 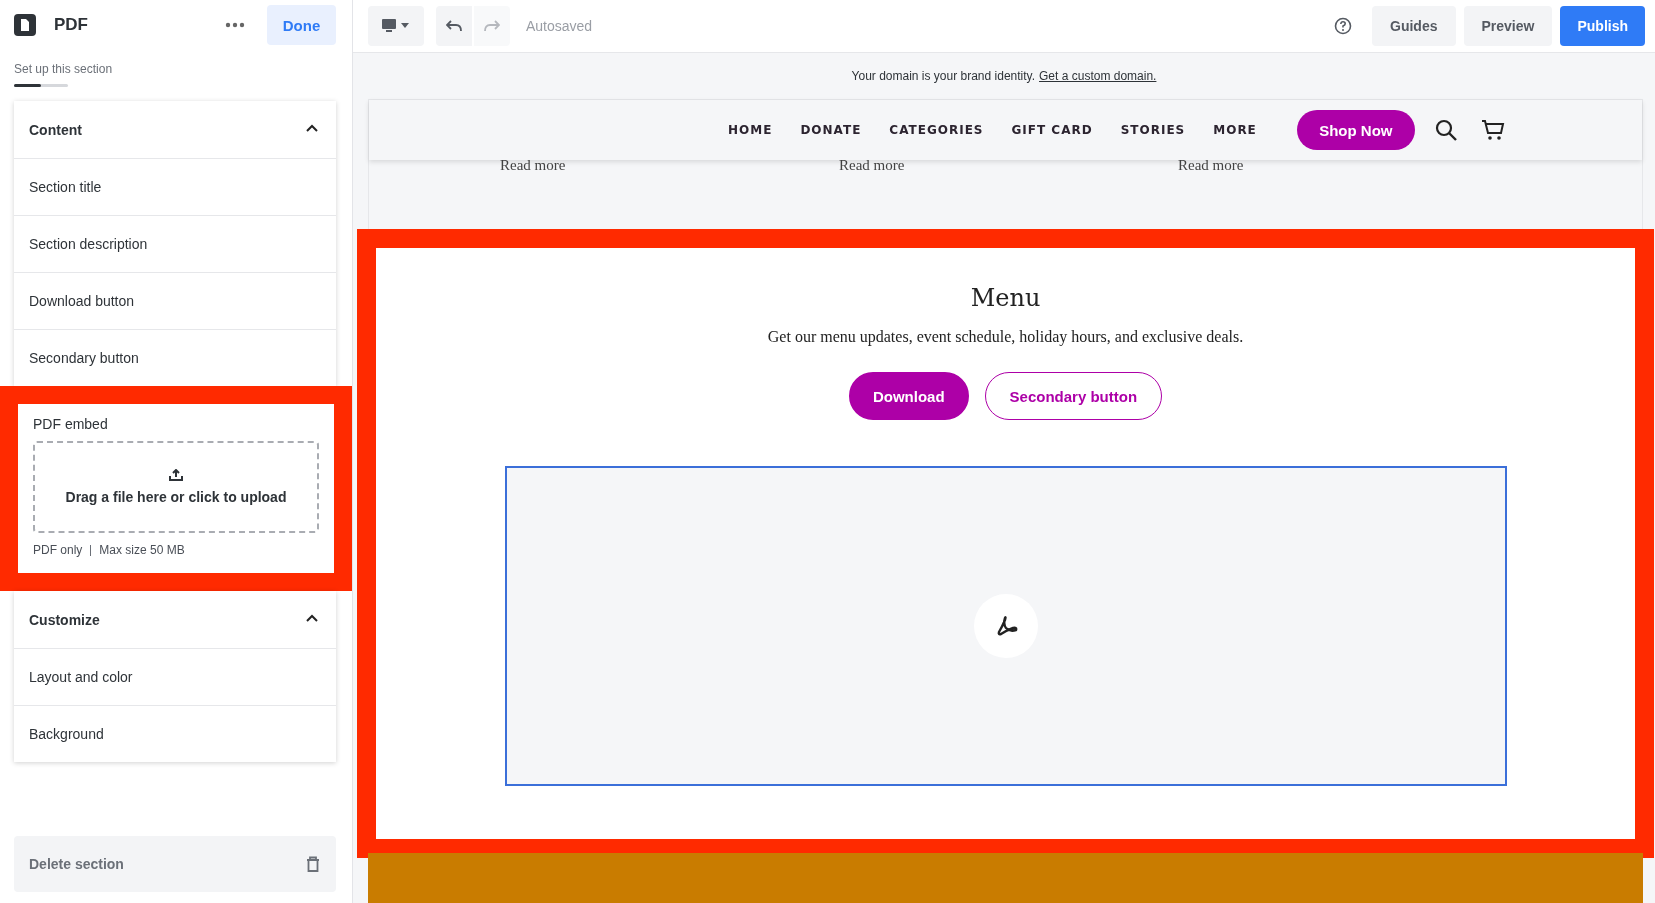 What do you see at coordinates (71, 424) in the screenshot?
I see `field-label: PDF embed` at bounding box center [71, 424].